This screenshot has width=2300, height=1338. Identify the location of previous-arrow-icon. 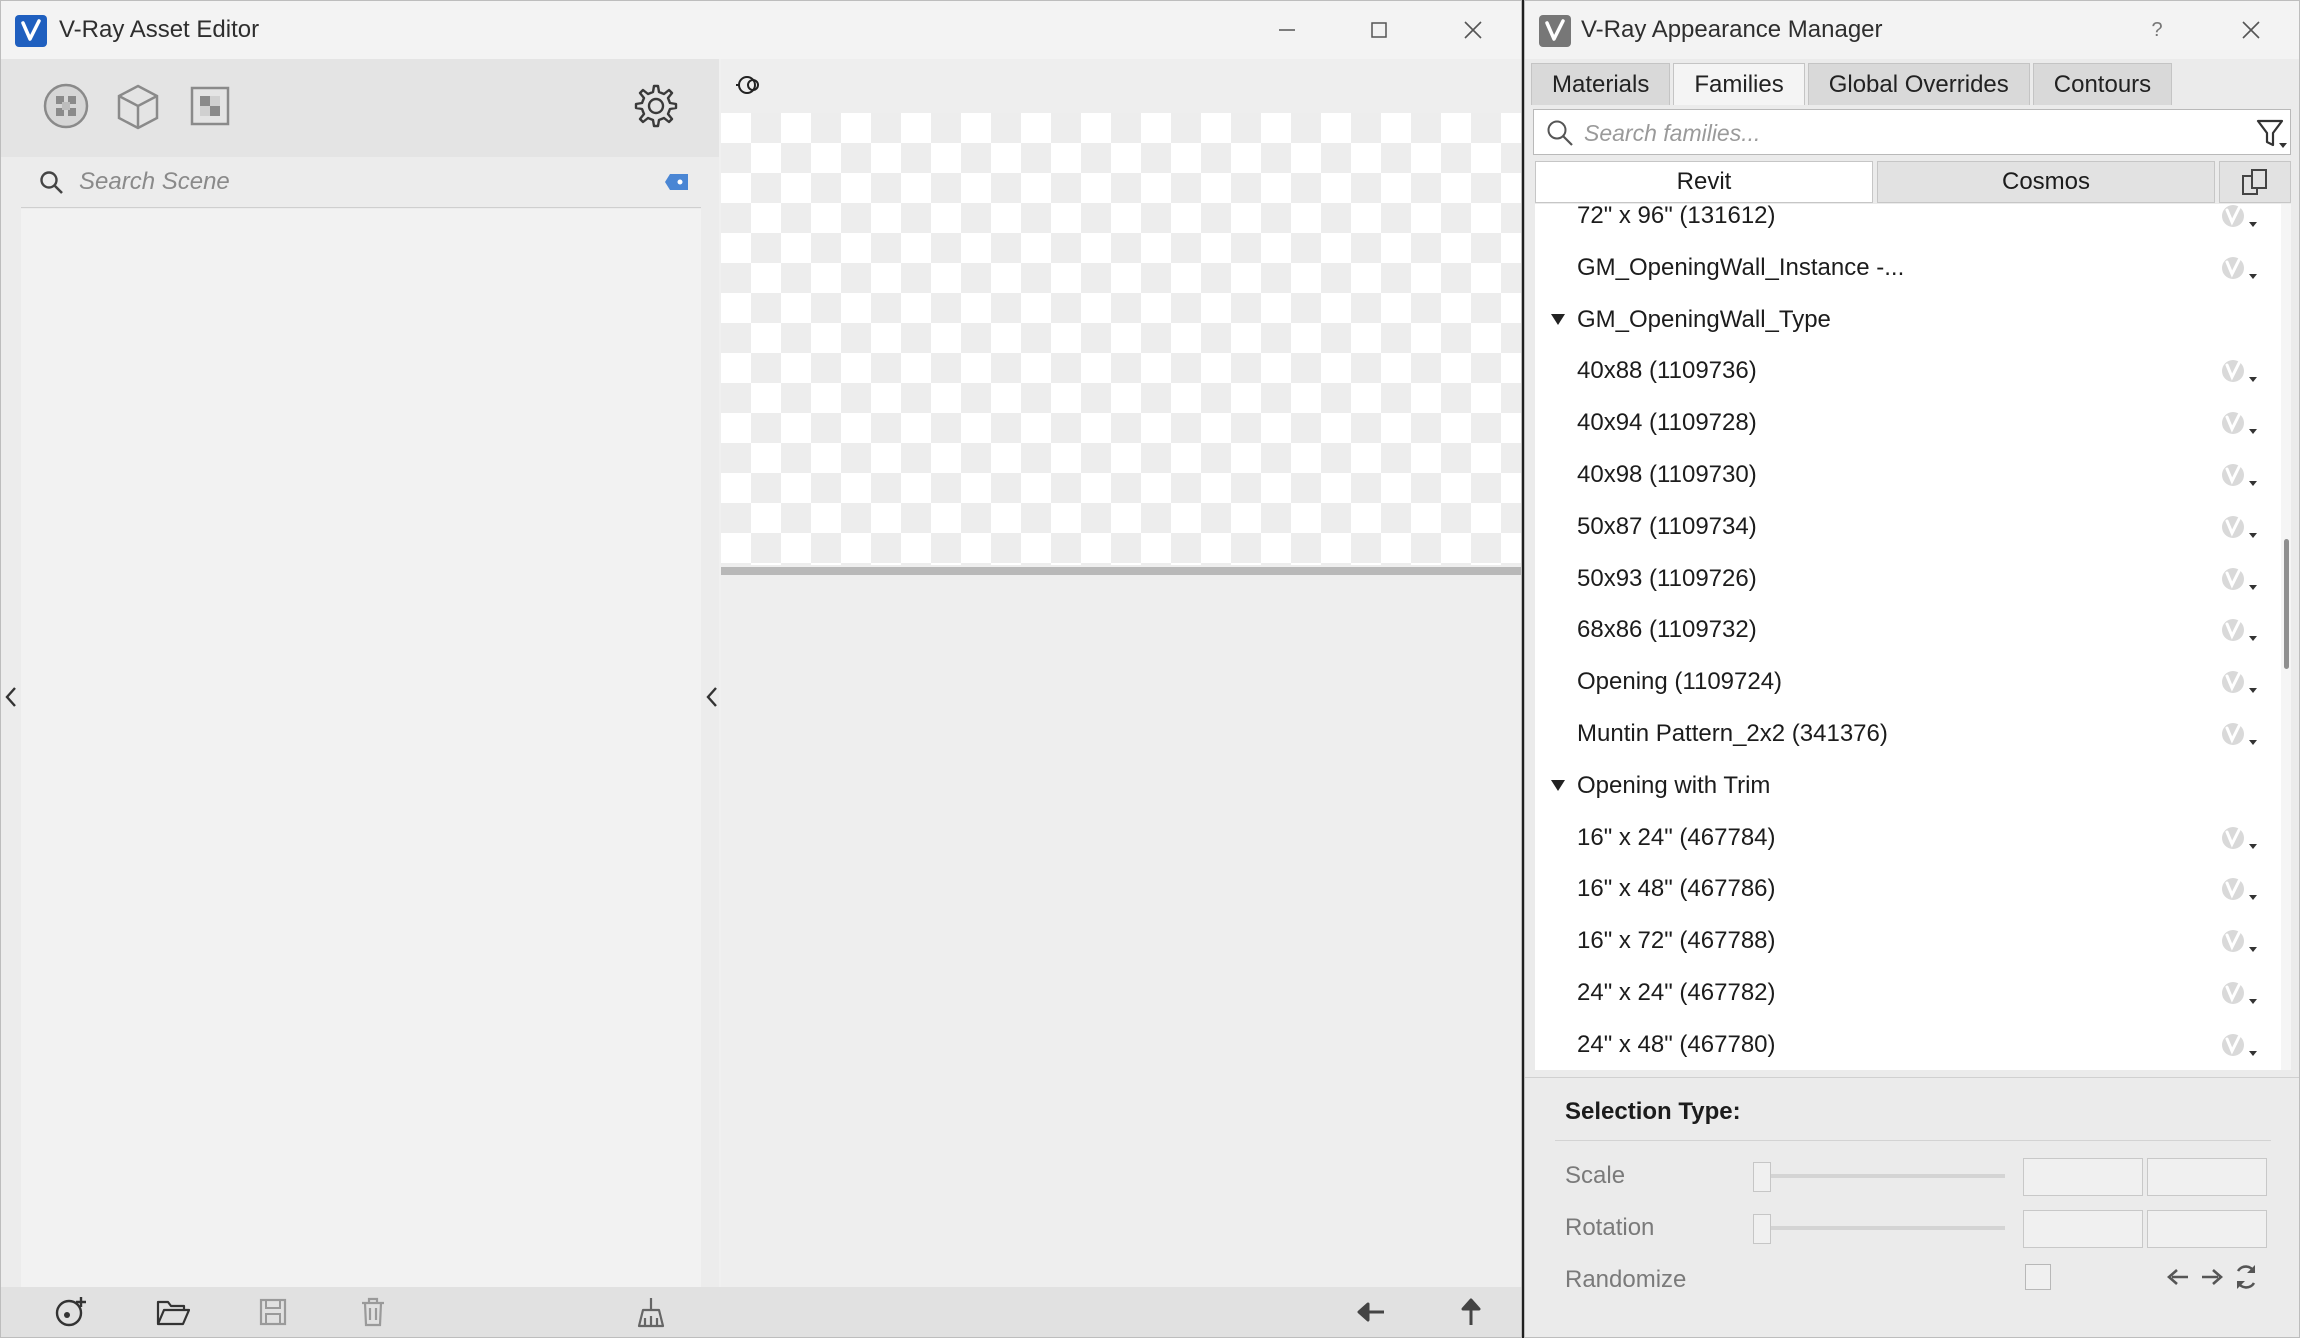
(2178, 1277).